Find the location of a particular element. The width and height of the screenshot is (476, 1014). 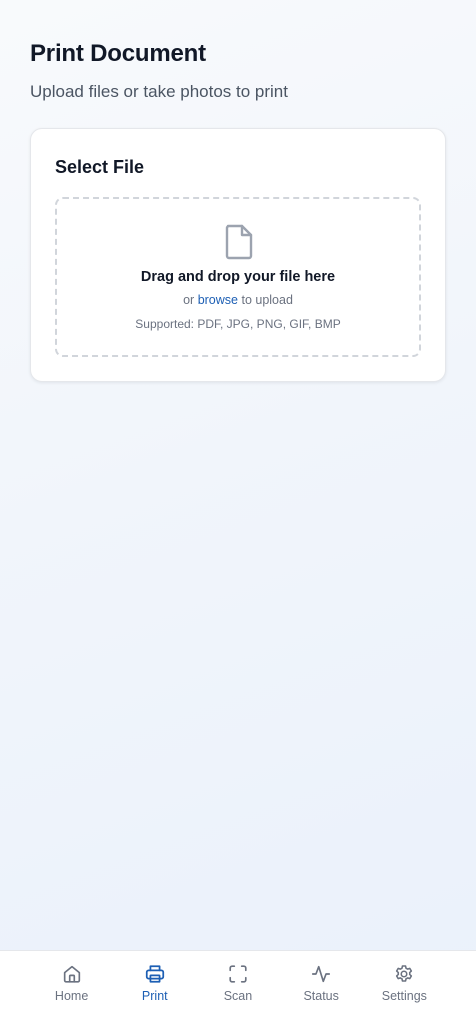

nav-item-home: Home is located at coordinates (72, 982).